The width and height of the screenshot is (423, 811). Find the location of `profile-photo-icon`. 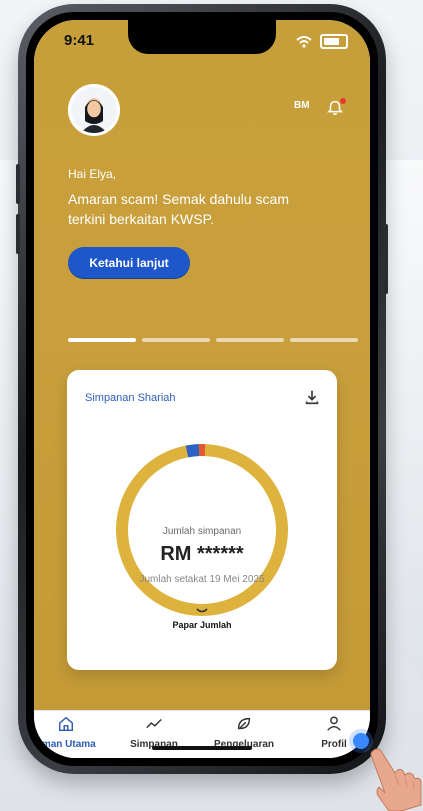

profile-photo-icon is located at coordinates (94, 110).